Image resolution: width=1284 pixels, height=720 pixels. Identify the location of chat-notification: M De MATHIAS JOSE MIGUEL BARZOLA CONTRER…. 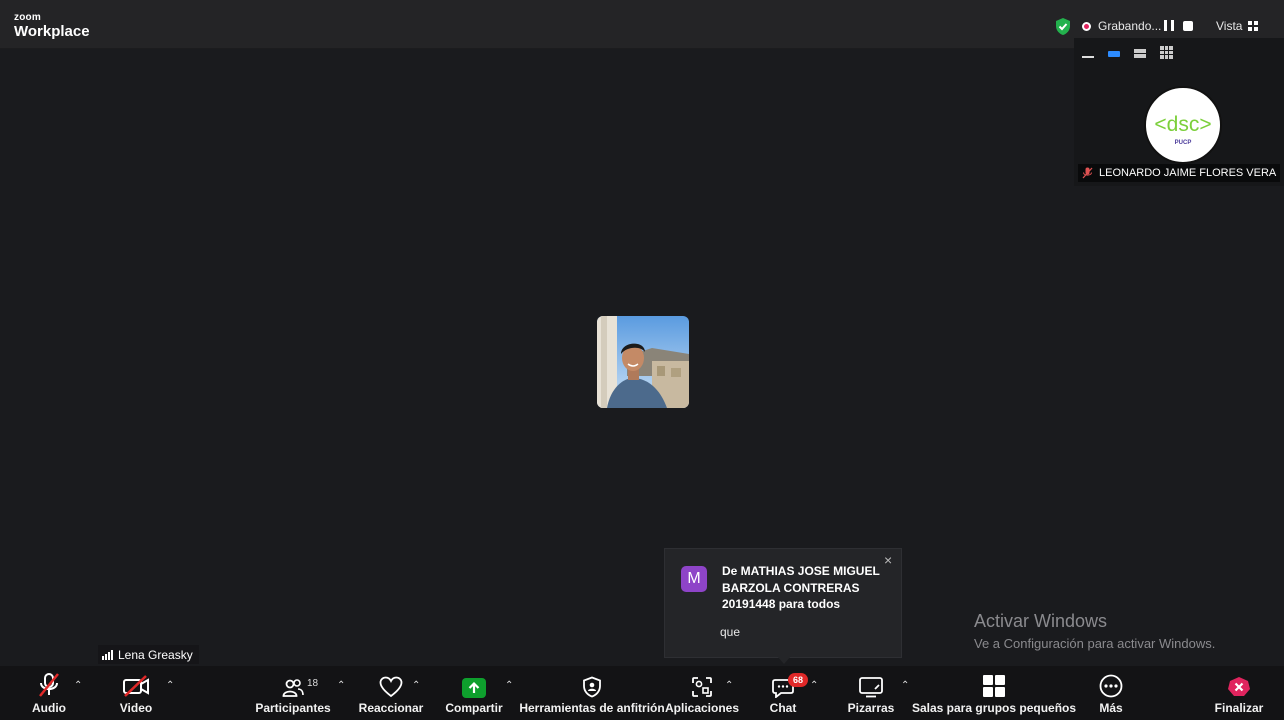
(783, 603).